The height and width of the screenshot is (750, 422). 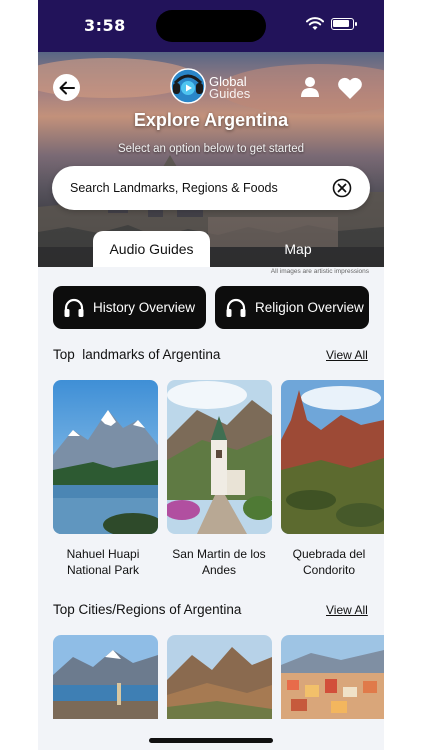 I want to click on arrow-left-icon, so click(x=67, y=87).